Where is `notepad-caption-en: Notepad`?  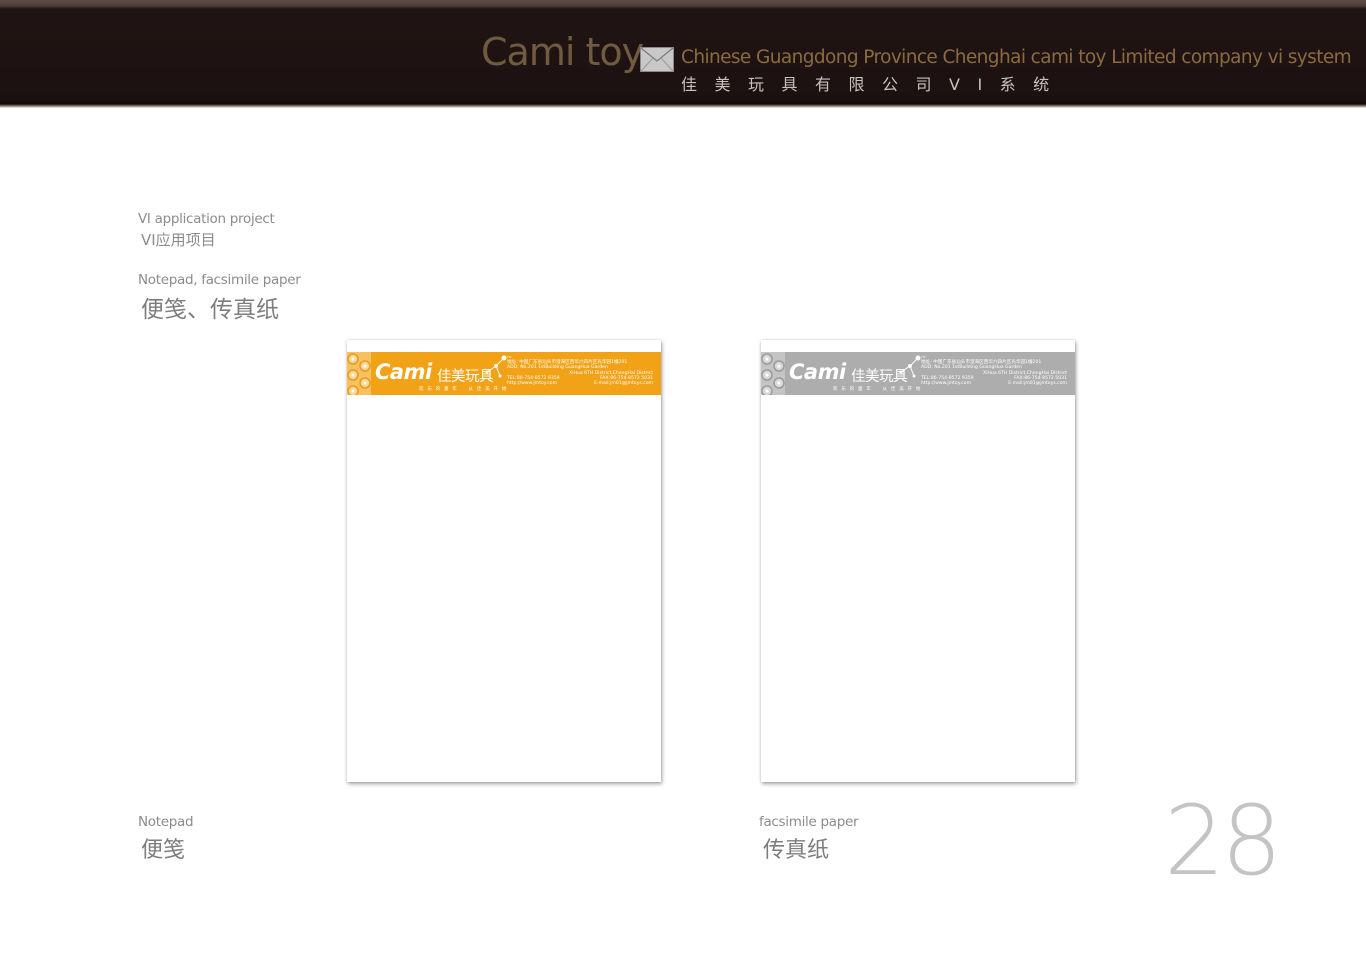
notepad-caption-en: Notepad is located at coordinates (166, 822).